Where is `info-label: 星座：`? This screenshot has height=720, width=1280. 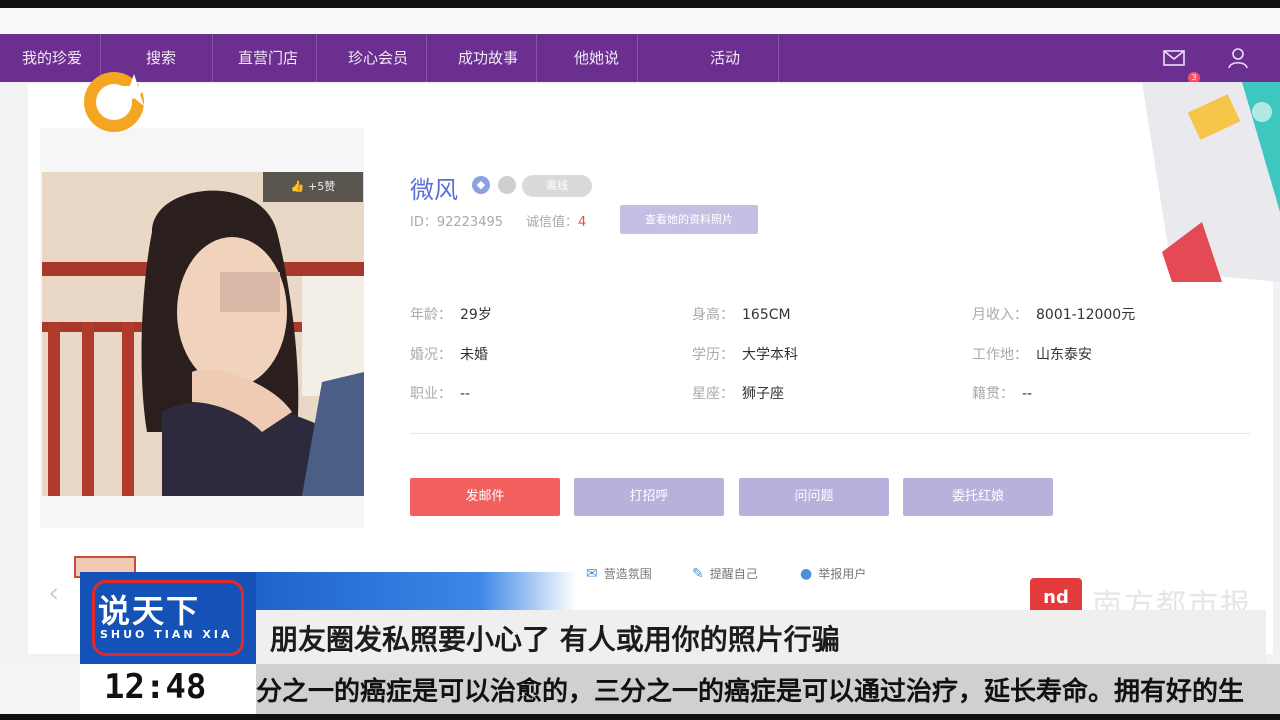
info-label: 星座： is located at coordinates (713, 394).